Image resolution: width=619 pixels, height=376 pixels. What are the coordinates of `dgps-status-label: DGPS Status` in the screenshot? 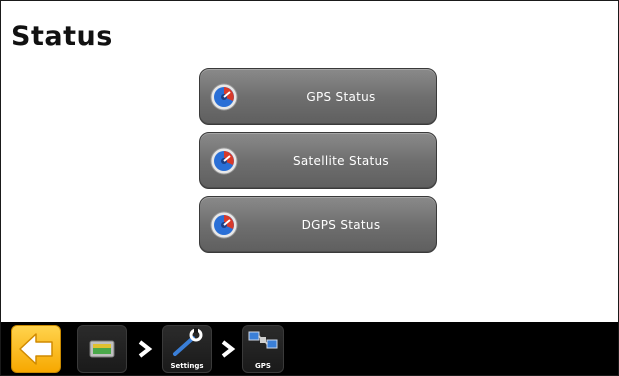 It's located at (341, 225).